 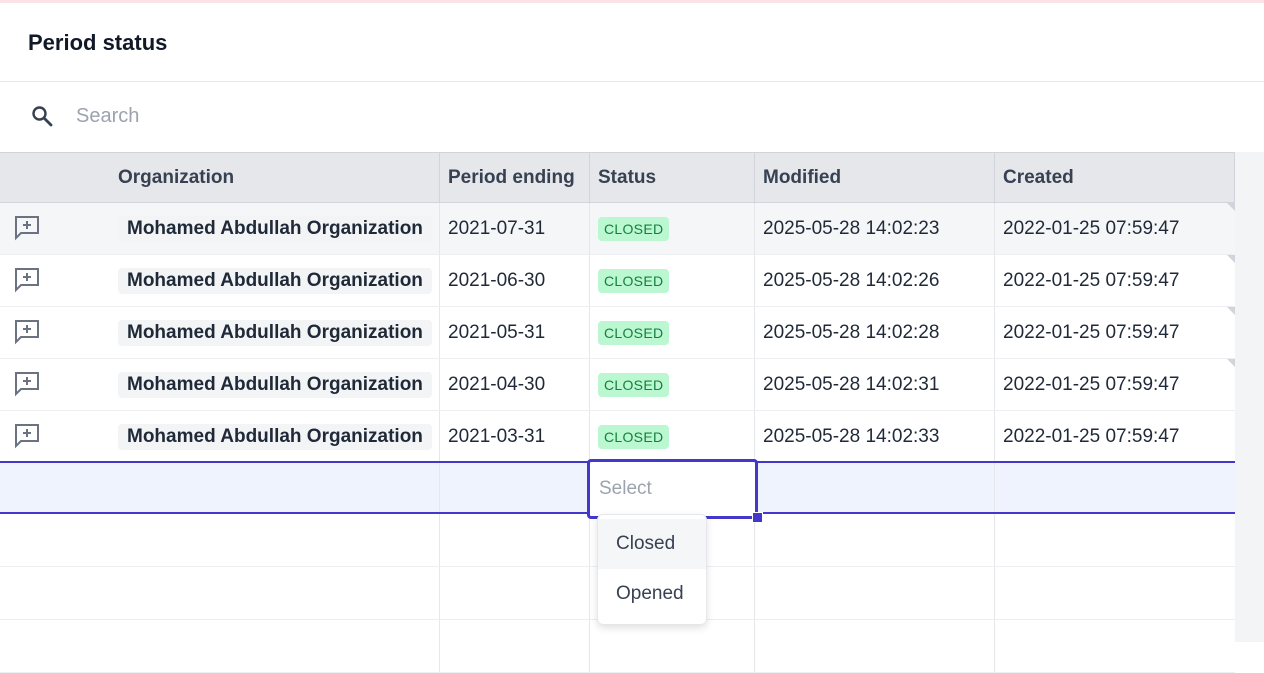 I want to click on status-select-placeholder: Select, so click(x=625, y=488).